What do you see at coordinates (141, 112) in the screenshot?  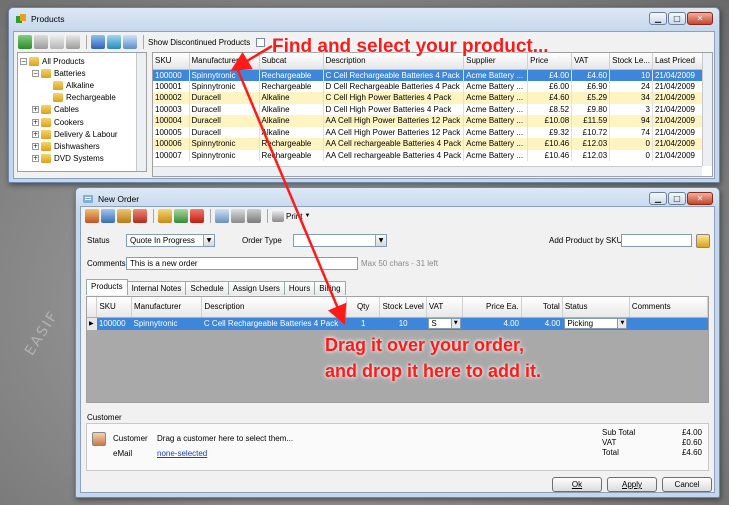 I see `tree-scrollbar` at bounding box center [141, 112].